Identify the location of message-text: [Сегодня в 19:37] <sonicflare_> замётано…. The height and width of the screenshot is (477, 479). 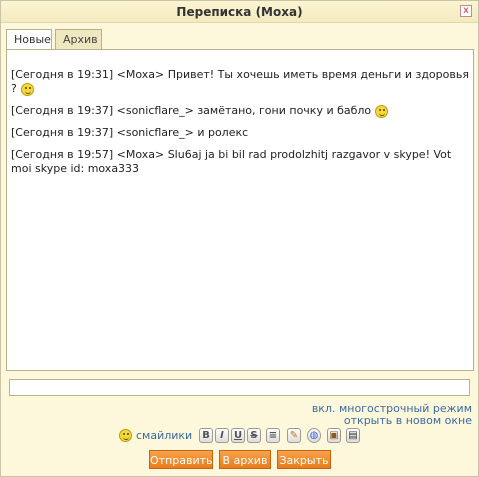
(191, 110).